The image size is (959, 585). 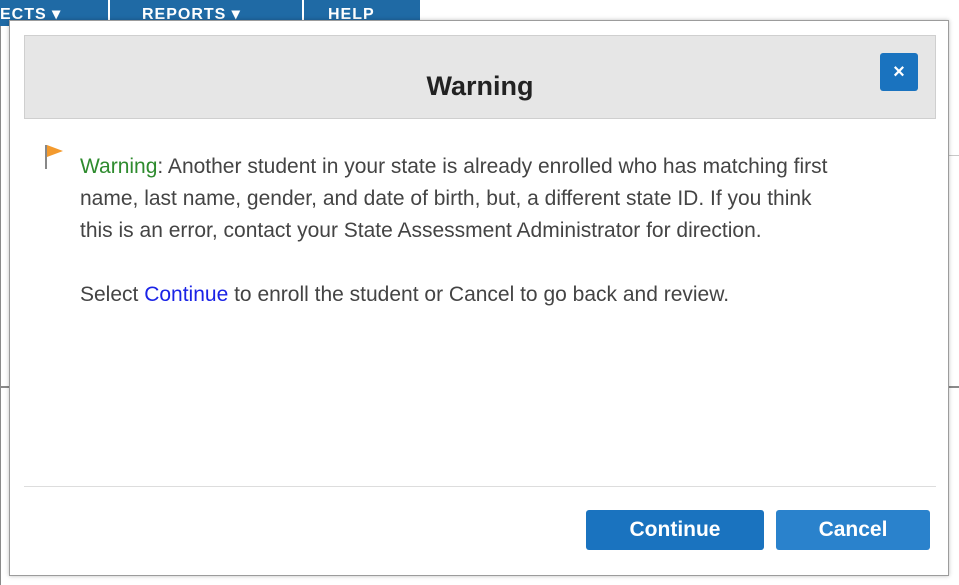 I want to click on footer-divider, so click(x=480, y=486).